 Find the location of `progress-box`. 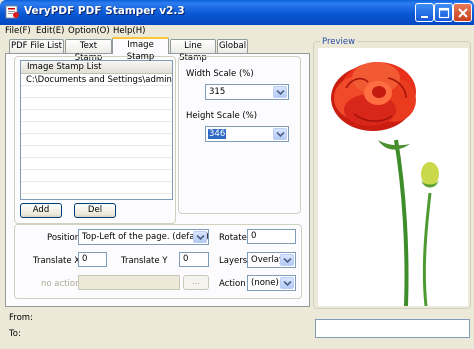

progress-box is located at coordinates (392, 328).